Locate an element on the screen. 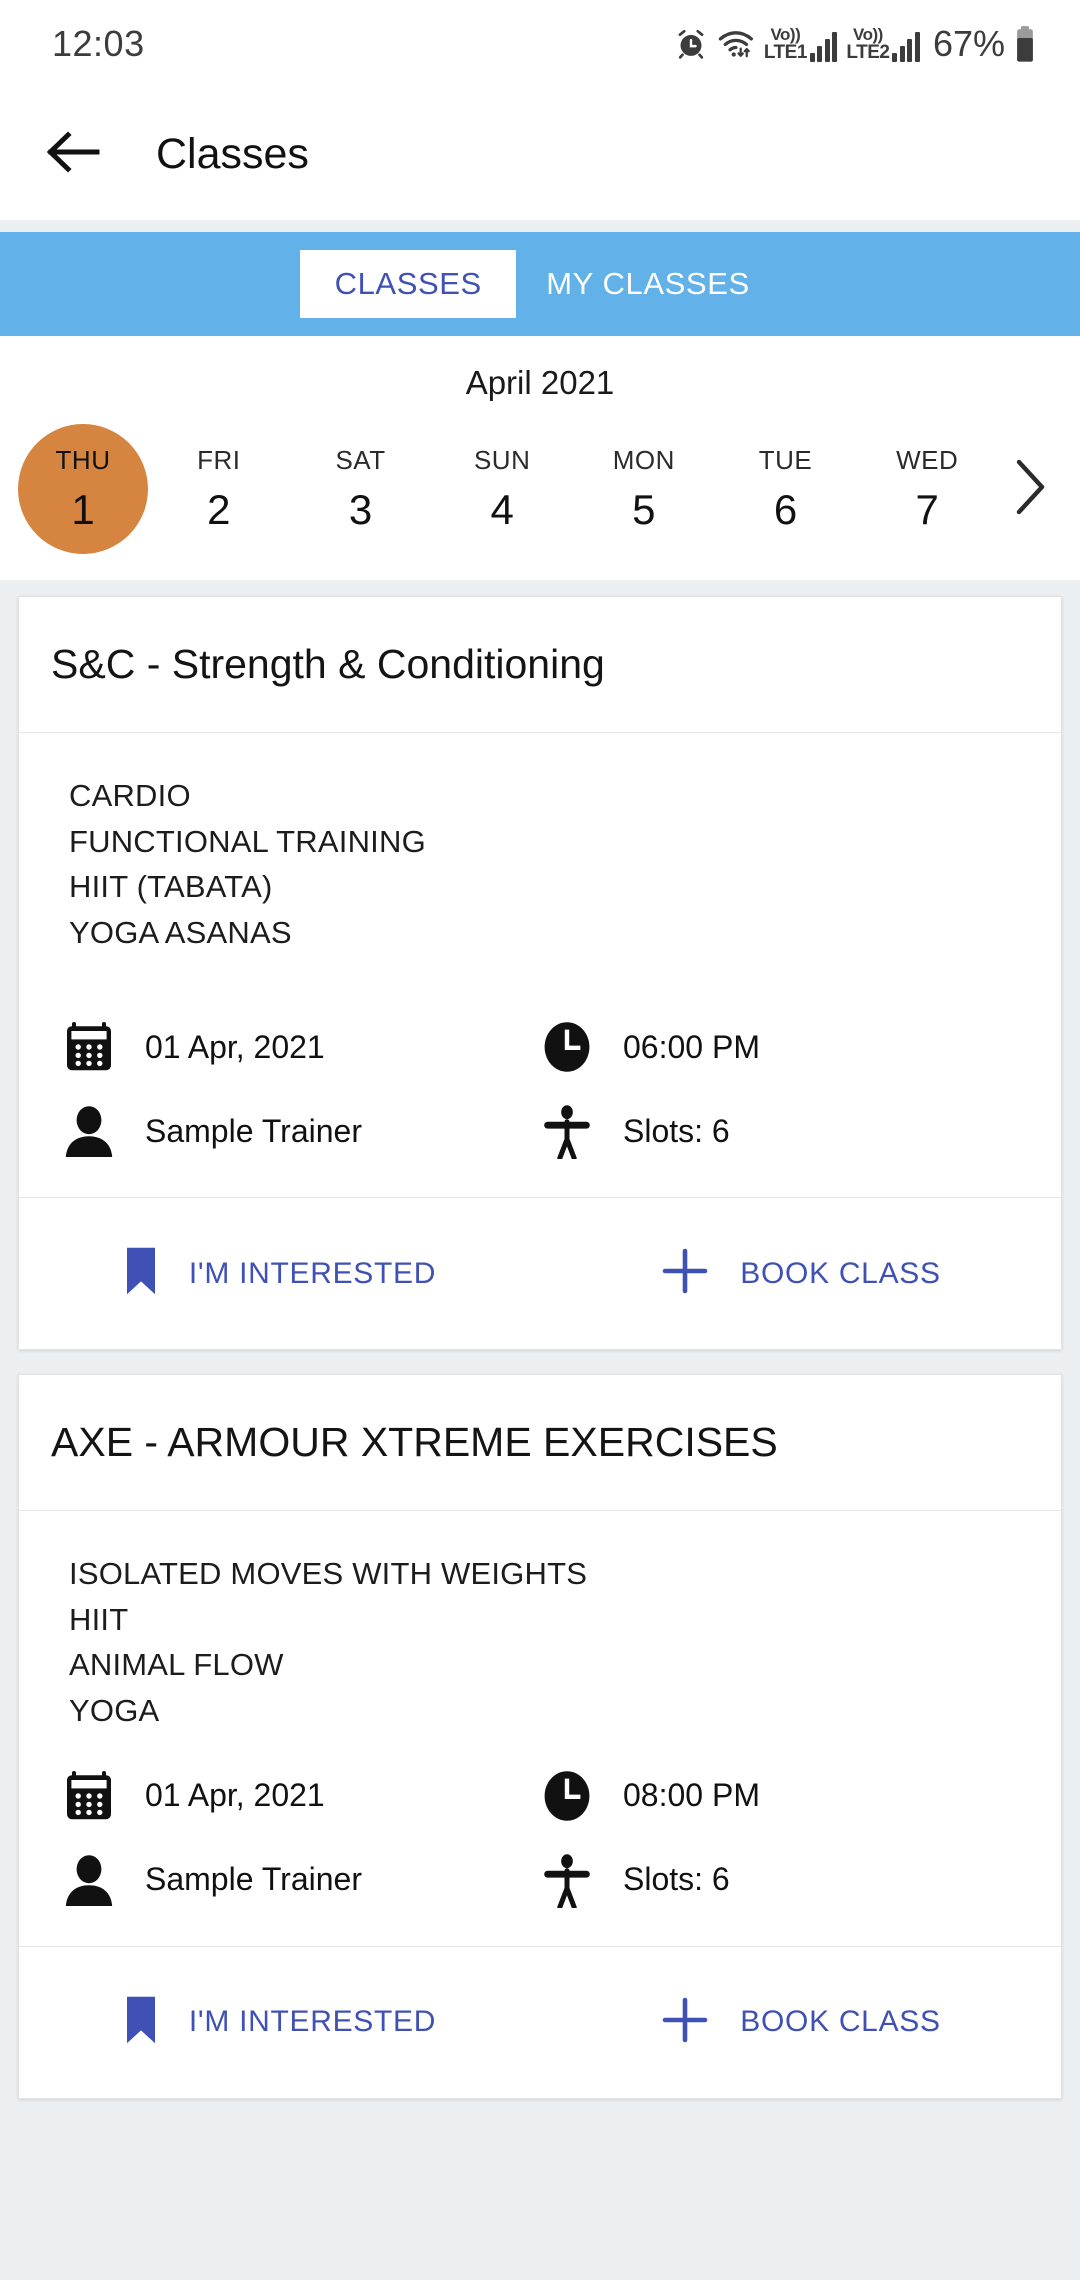  day-number: 5 is located at coordinates (644, 509).